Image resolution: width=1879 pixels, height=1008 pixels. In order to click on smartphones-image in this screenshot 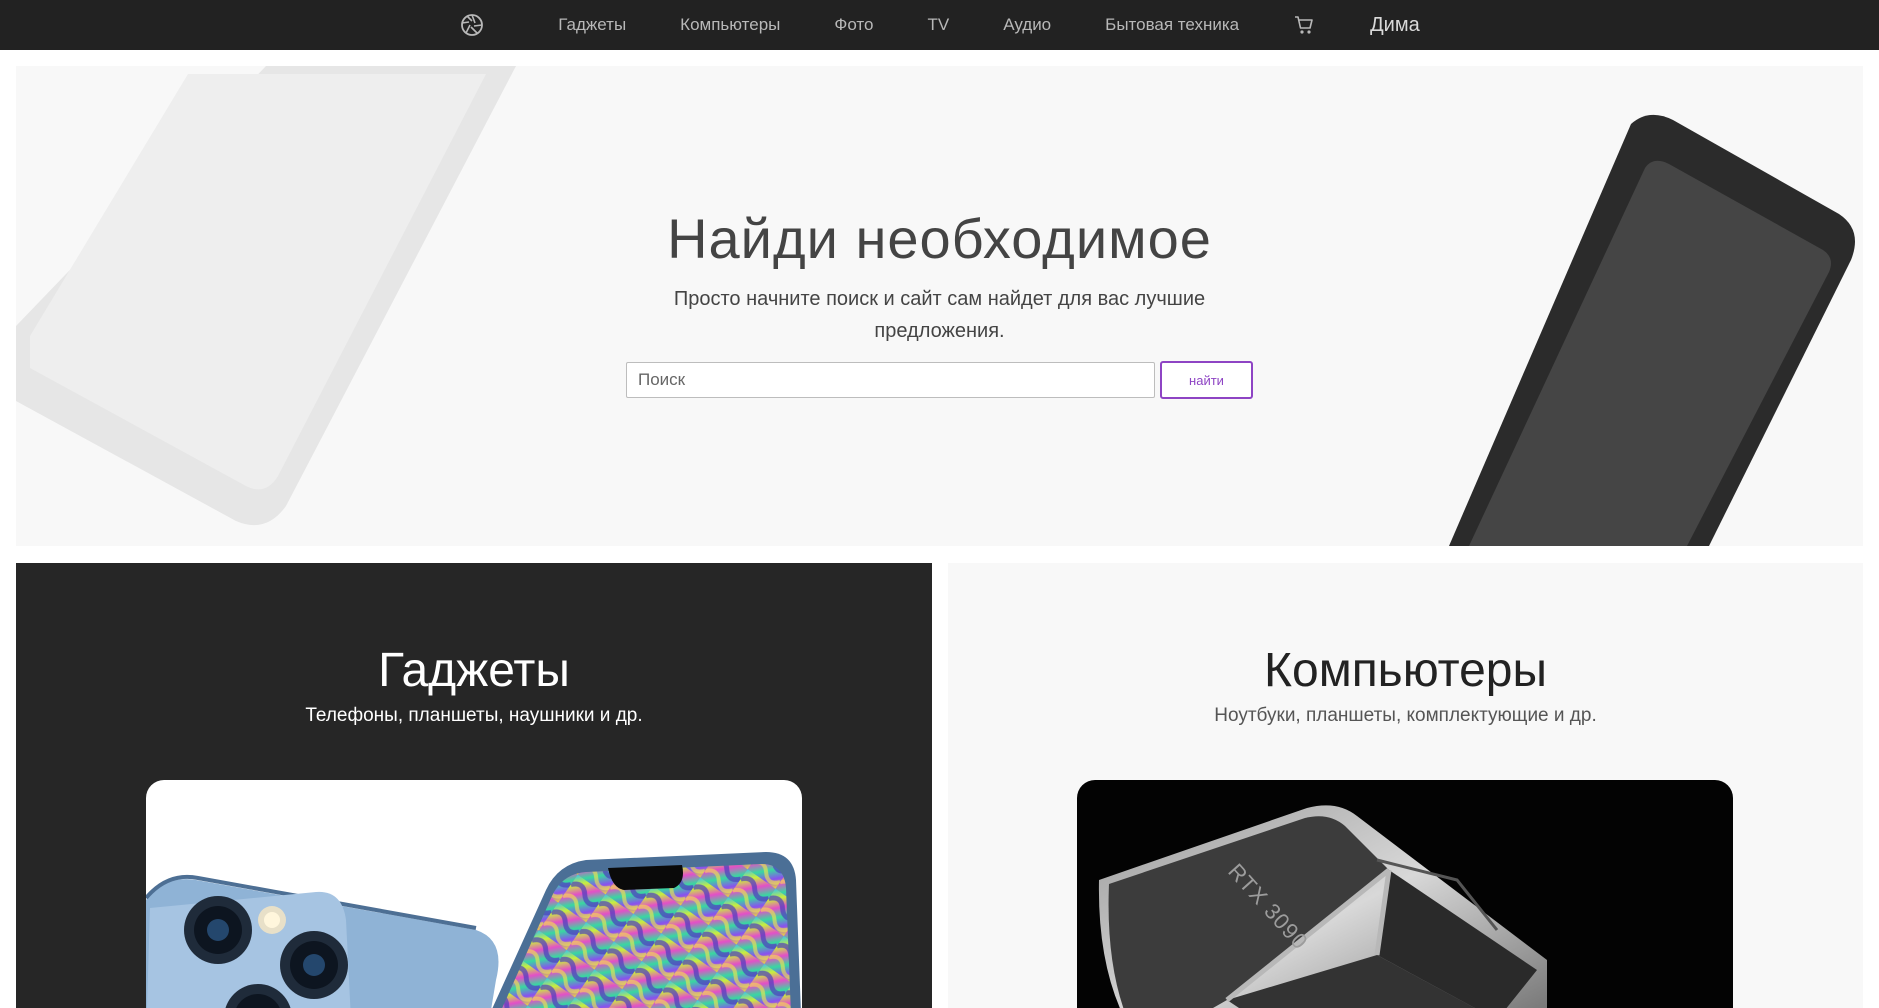, I will do `click(474, 894)`.